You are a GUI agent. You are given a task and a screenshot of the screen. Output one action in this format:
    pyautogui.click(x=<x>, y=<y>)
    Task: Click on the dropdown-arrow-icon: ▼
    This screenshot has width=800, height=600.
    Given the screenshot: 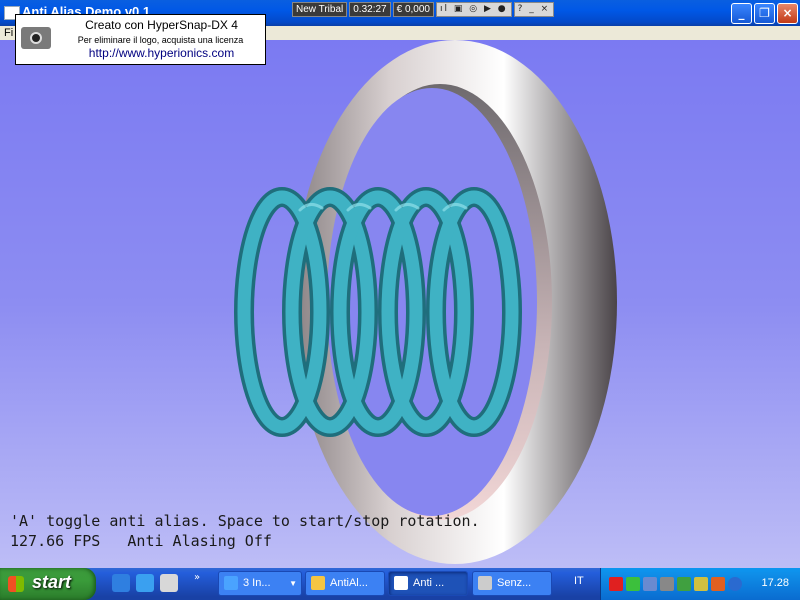 What is the action you would take?
    pyautogui.click(x=293, y=583)
    